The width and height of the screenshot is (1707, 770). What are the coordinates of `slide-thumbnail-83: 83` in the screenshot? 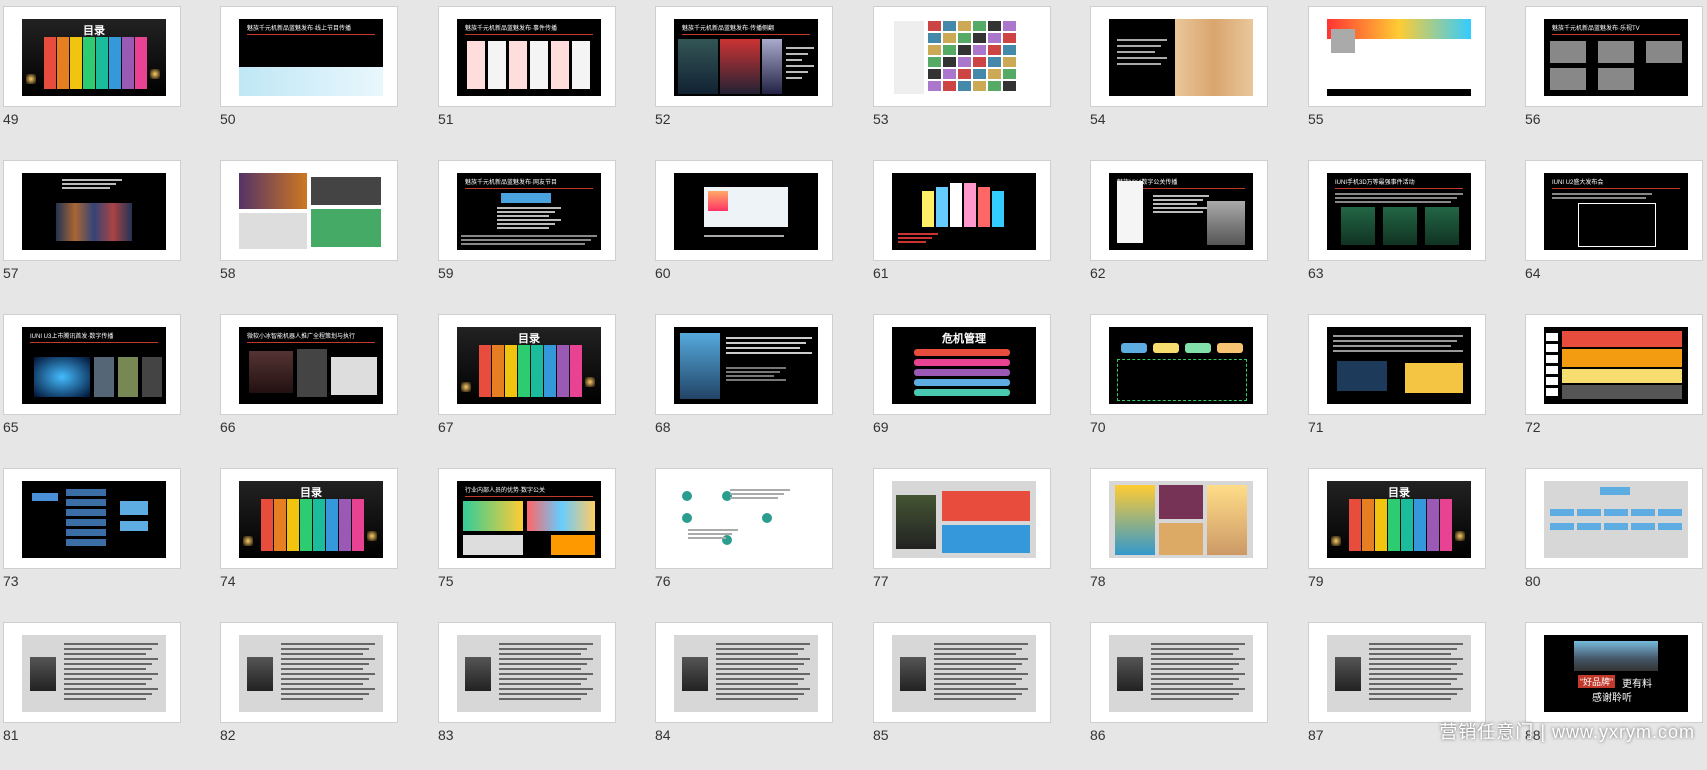 It's located at (526, 693).